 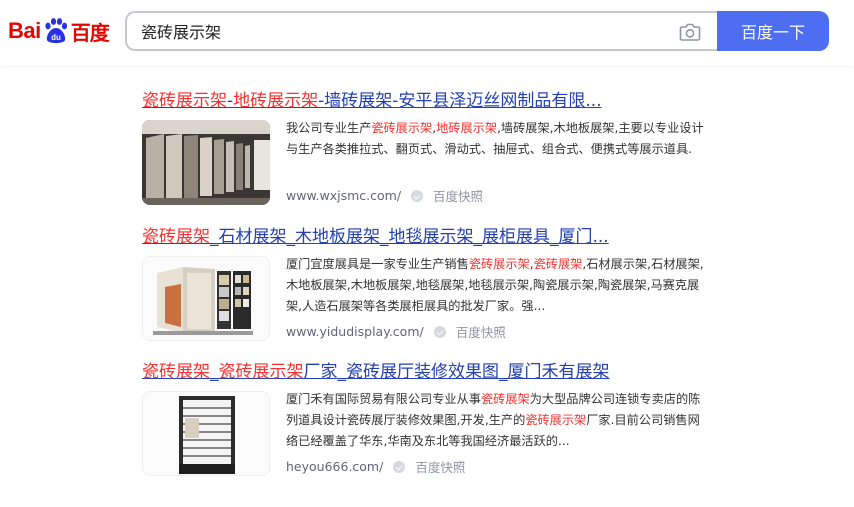 What do you see at coordinates (343, 195) in the screenshot?
I see `result-url: www.wxjsmc.com/` at bounding box center [343, 195].